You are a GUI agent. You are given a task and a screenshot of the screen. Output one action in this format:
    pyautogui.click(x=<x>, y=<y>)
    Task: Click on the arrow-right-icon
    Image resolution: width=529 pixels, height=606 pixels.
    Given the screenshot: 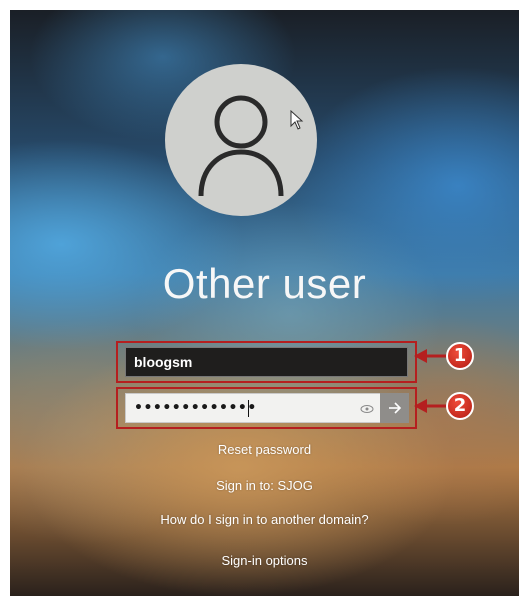 What is the action you would take?
    pyautogui.click(x=395, y=408)
    